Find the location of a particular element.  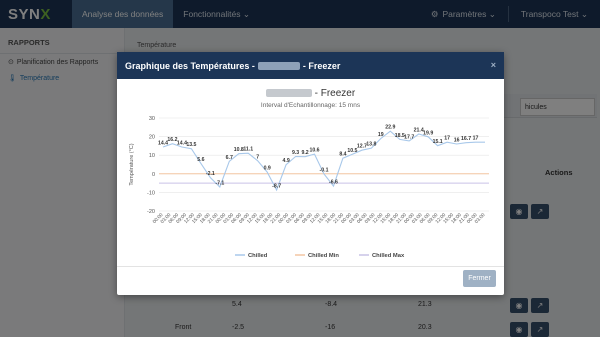

y-axis-label: Température (°C) is located at coordinates (132, 164).